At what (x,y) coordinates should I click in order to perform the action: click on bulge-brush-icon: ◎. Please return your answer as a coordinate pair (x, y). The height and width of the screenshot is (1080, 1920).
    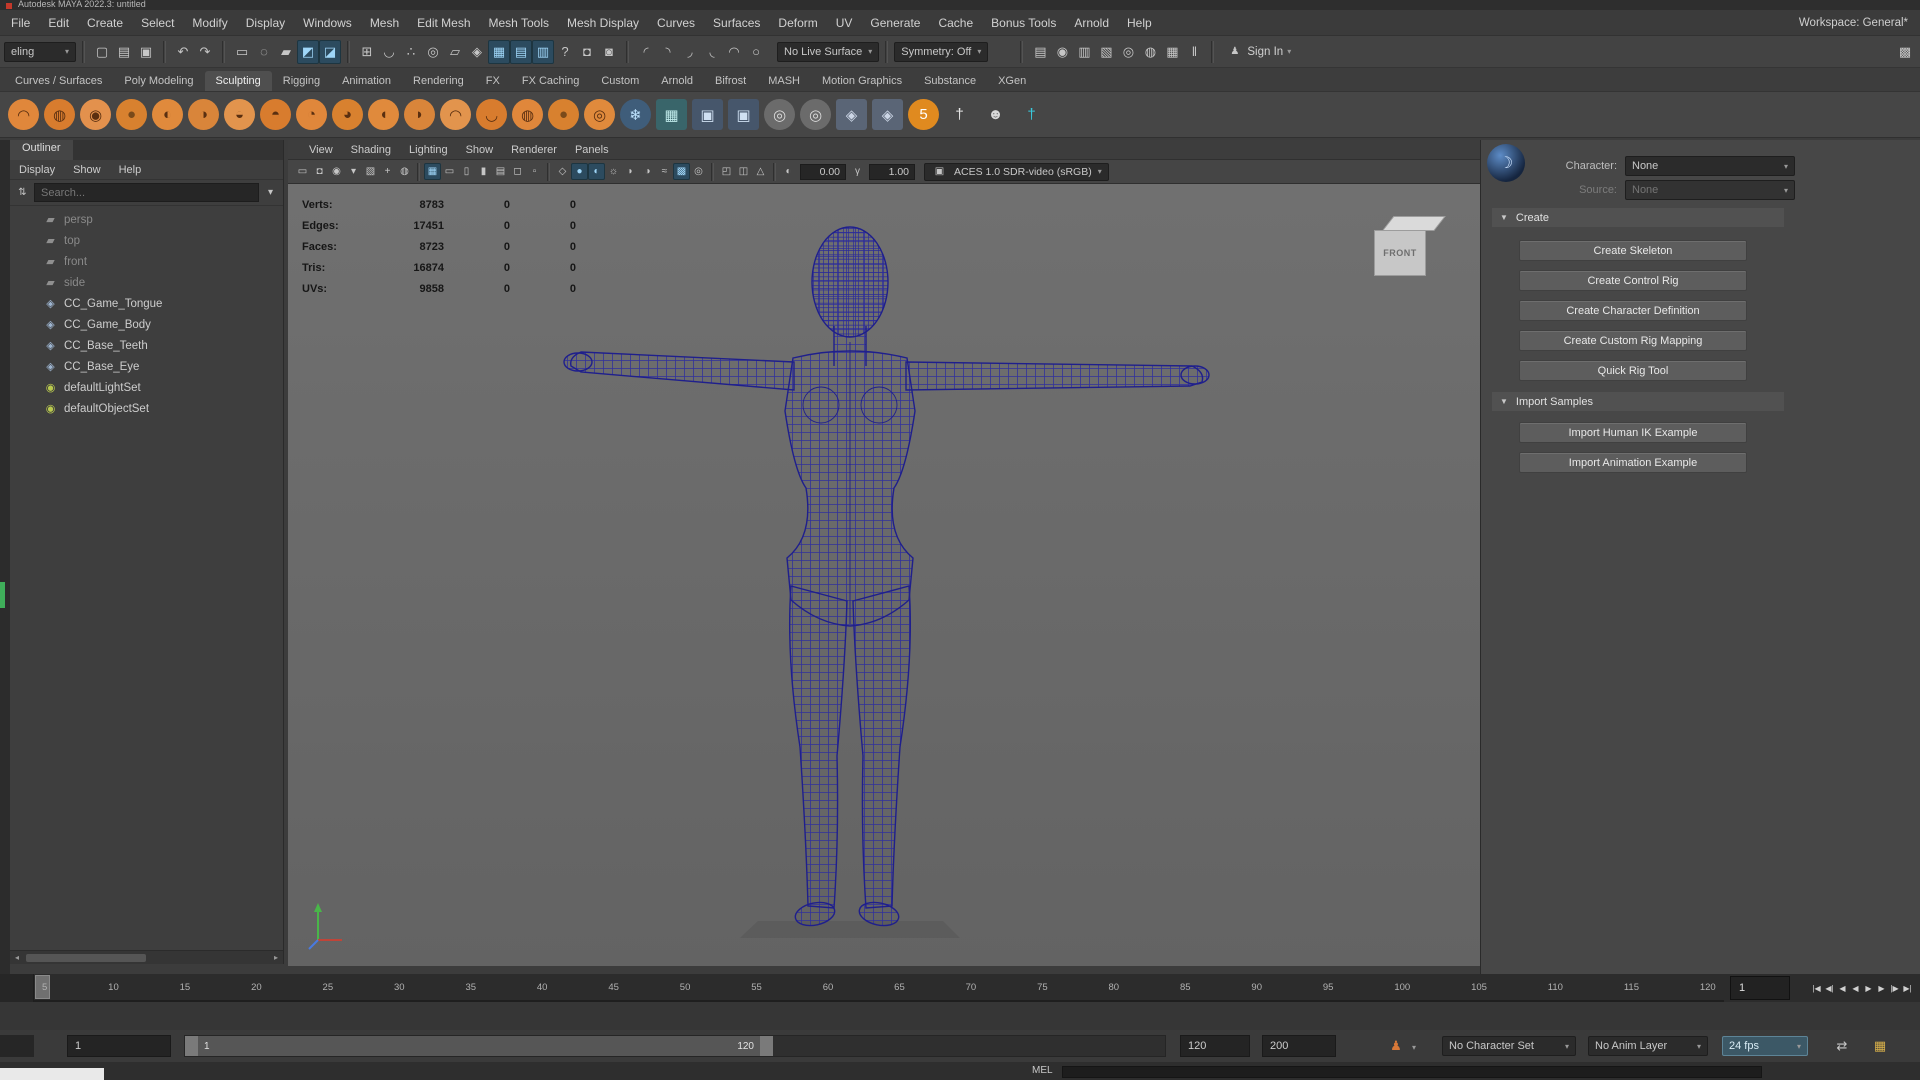
    Looking at the image, I should click on (599, 114).